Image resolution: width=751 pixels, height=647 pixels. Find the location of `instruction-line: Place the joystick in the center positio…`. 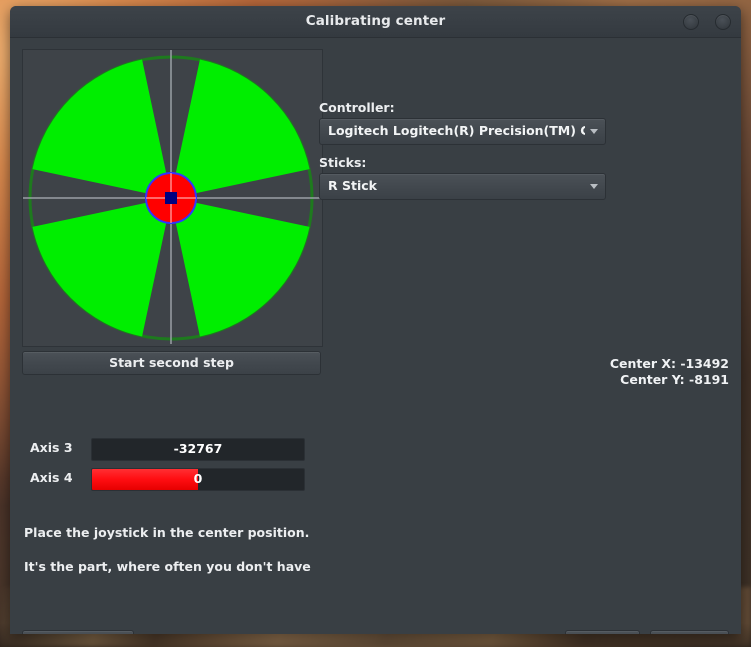

instruction-line: Place the joystick in the center positio… is located at coordinates (167, 532).